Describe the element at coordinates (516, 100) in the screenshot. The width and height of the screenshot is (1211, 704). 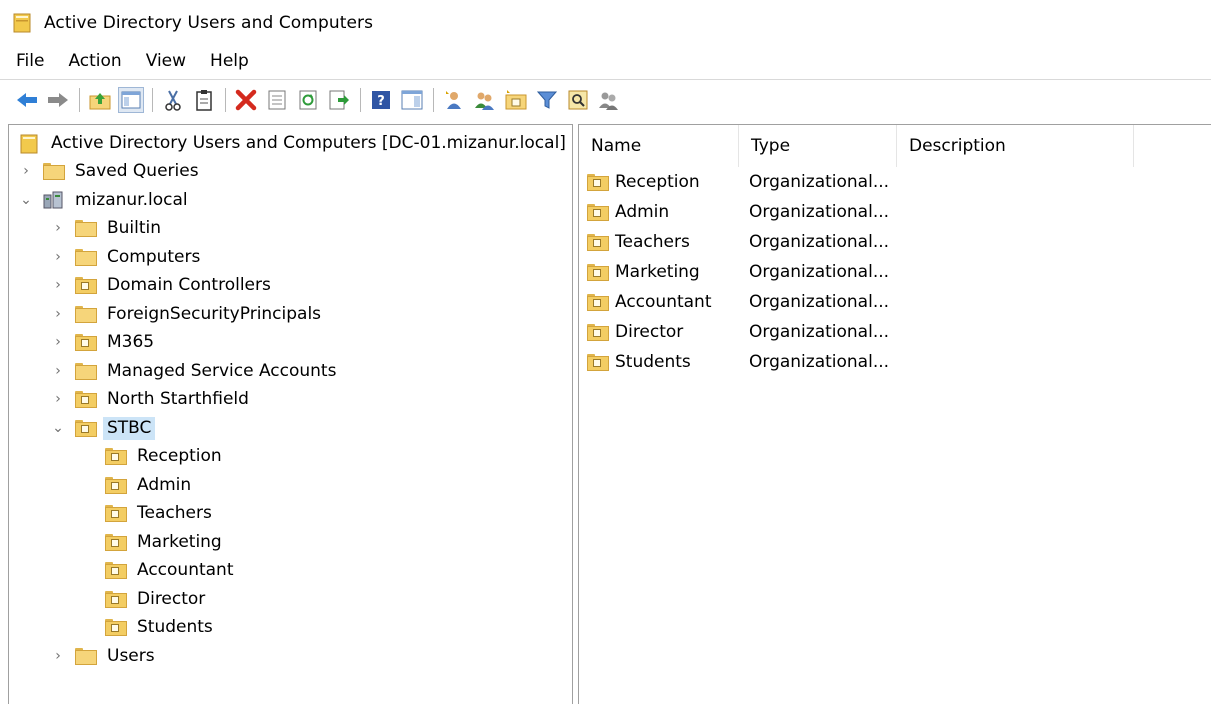
I see `new-ou-icon` at that location.